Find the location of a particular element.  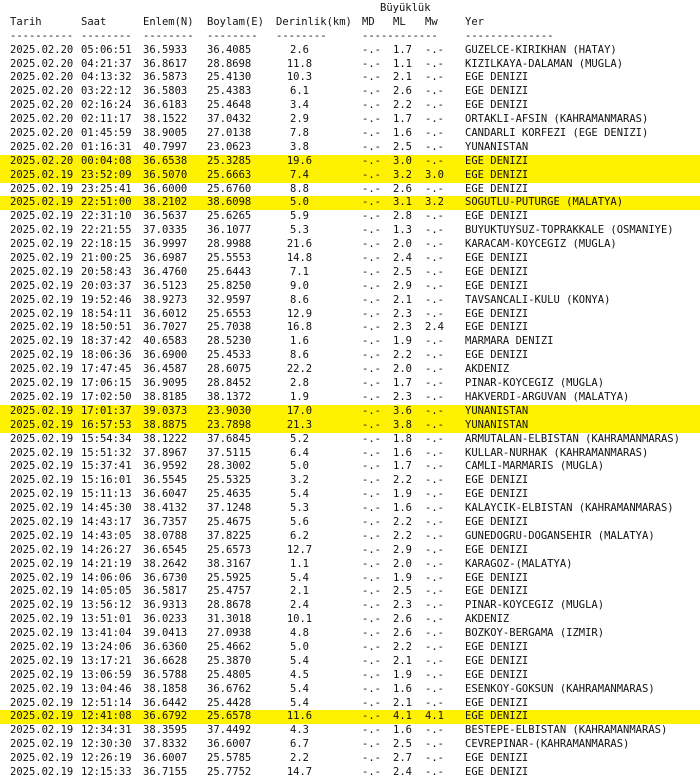

event-ml: 1.3 is located at coordinates (402, 230).